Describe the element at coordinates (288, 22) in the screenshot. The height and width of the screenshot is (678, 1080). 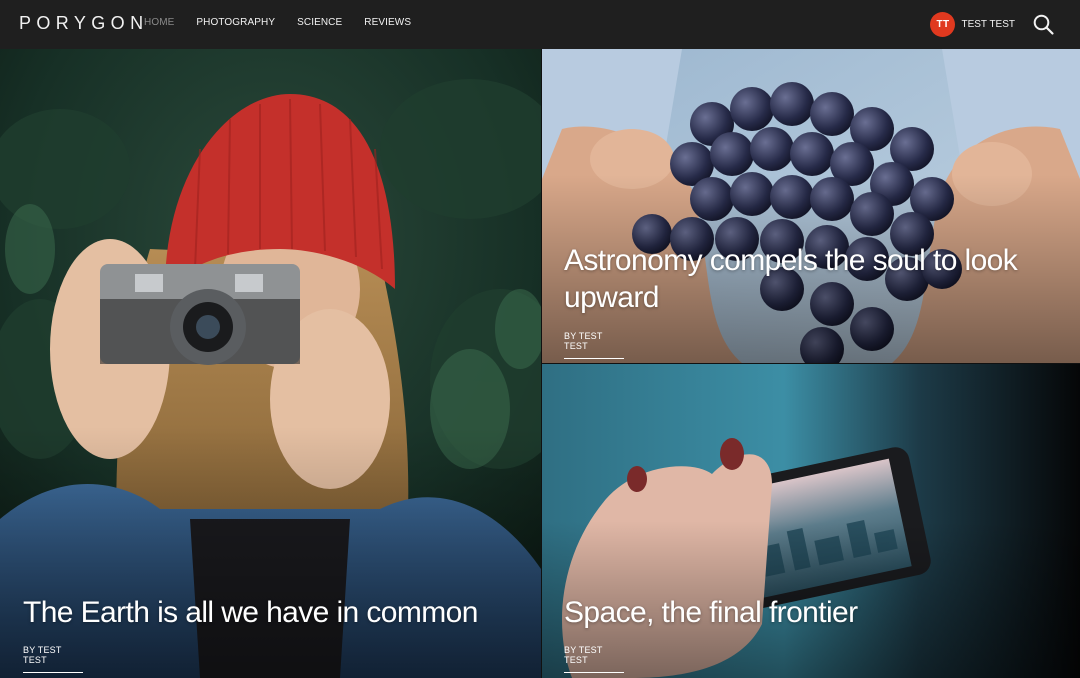
I see `main-nav: HOME PHOTOGRAPHY SCIENCE REVIEWS` at that location.